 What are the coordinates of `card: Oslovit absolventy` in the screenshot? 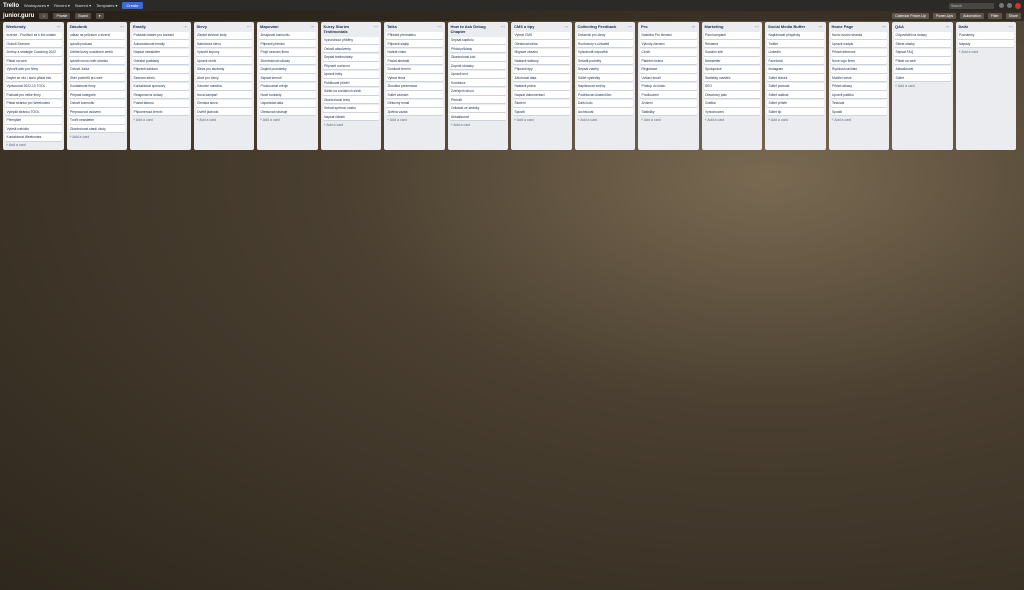 It's located at (350, 48).